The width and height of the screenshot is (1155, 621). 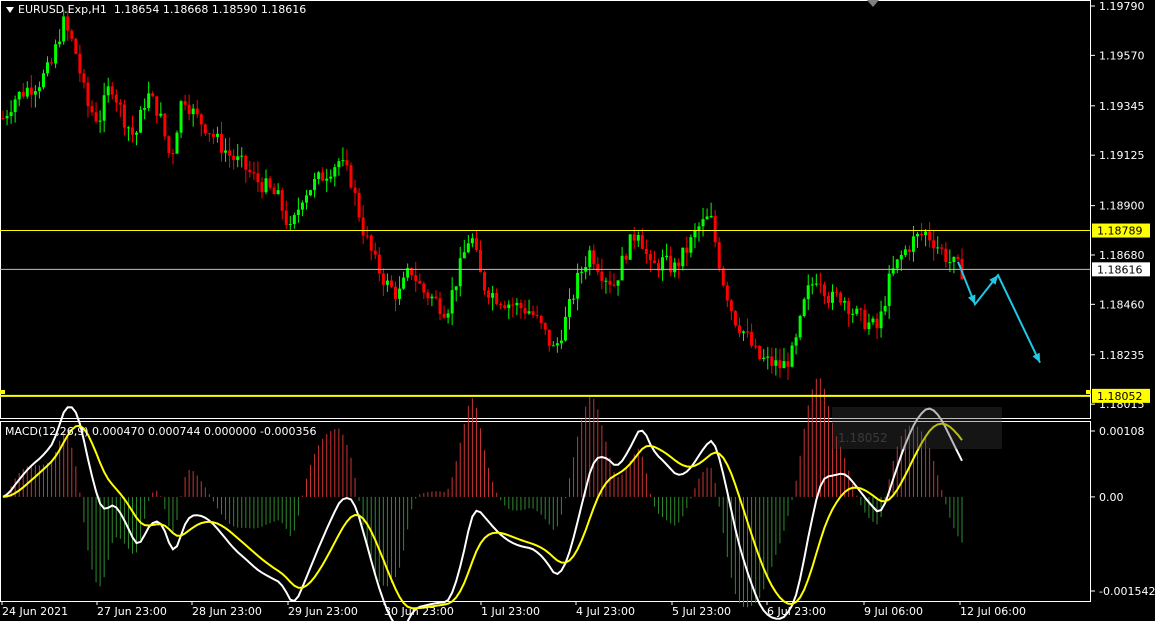 I want to click on time-tick-label: 9 Jul 06:00, so click(x=893, y=611).